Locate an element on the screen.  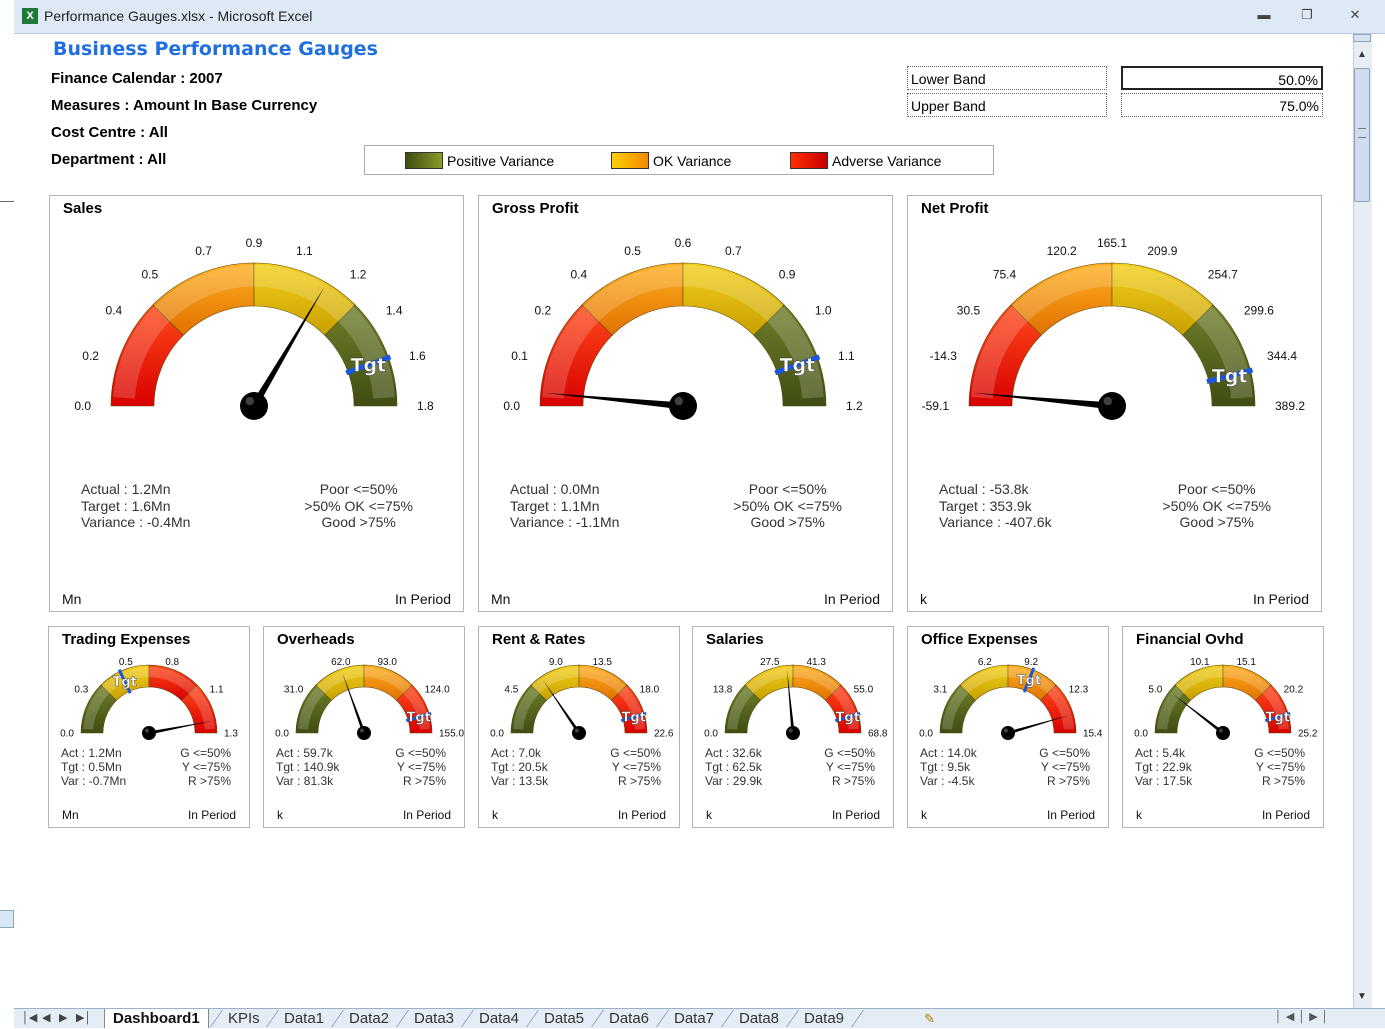
target-value: Tgt : 9.5k is located at coordinates (945, 767).